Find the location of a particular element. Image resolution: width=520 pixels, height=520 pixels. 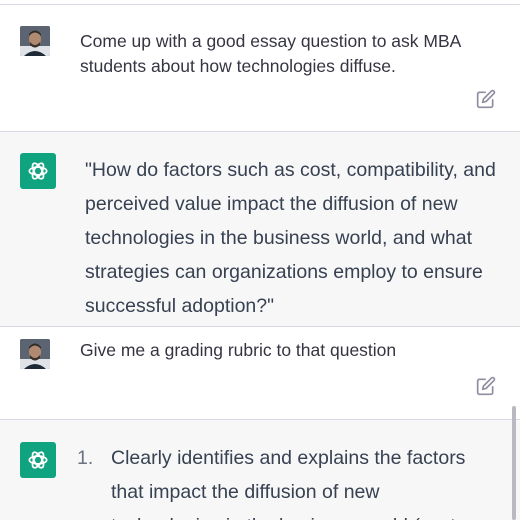

list-number: 1. is located at coordinates (85, 458).